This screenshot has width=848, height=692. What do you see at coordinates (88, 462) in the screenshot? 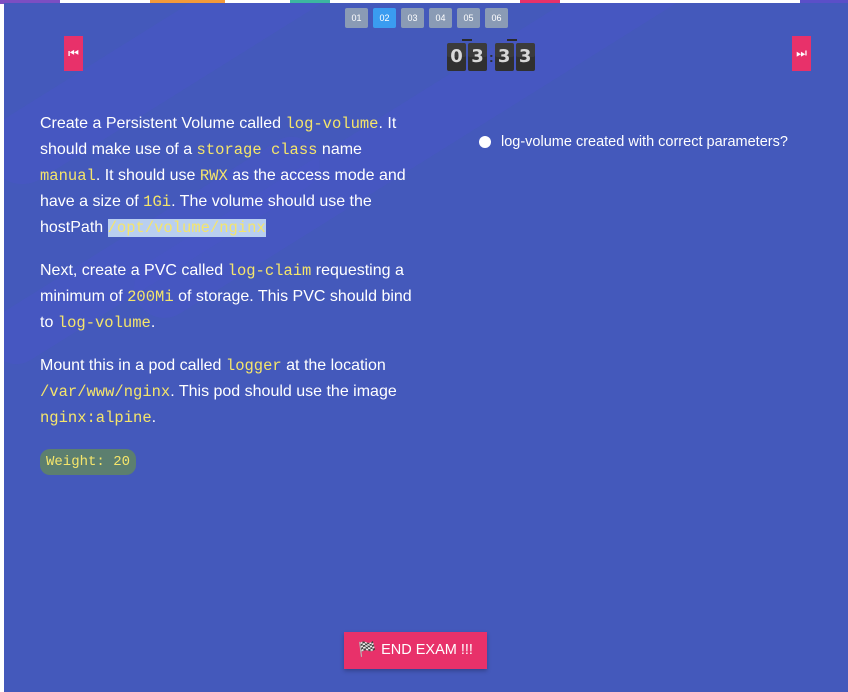
I see `weight-badge: Weight: 20` at bounding box center [88, 462].